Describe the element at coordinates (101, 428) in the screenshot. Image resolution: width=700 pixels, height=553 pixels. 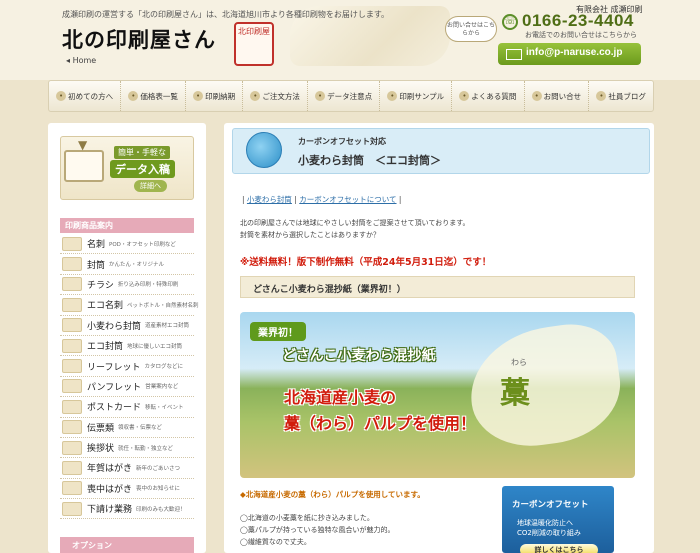
I see `product-name: 伝票類` at that location.